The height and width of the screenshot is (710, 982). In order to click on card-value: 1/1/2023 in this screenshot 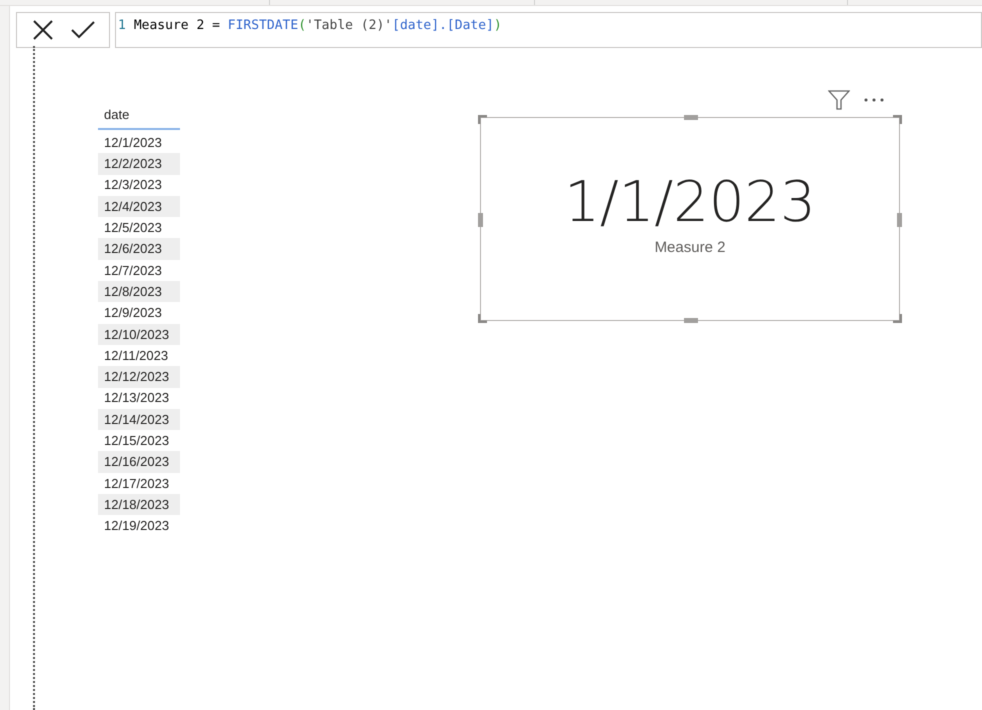, I will do `click(690, 202)`.